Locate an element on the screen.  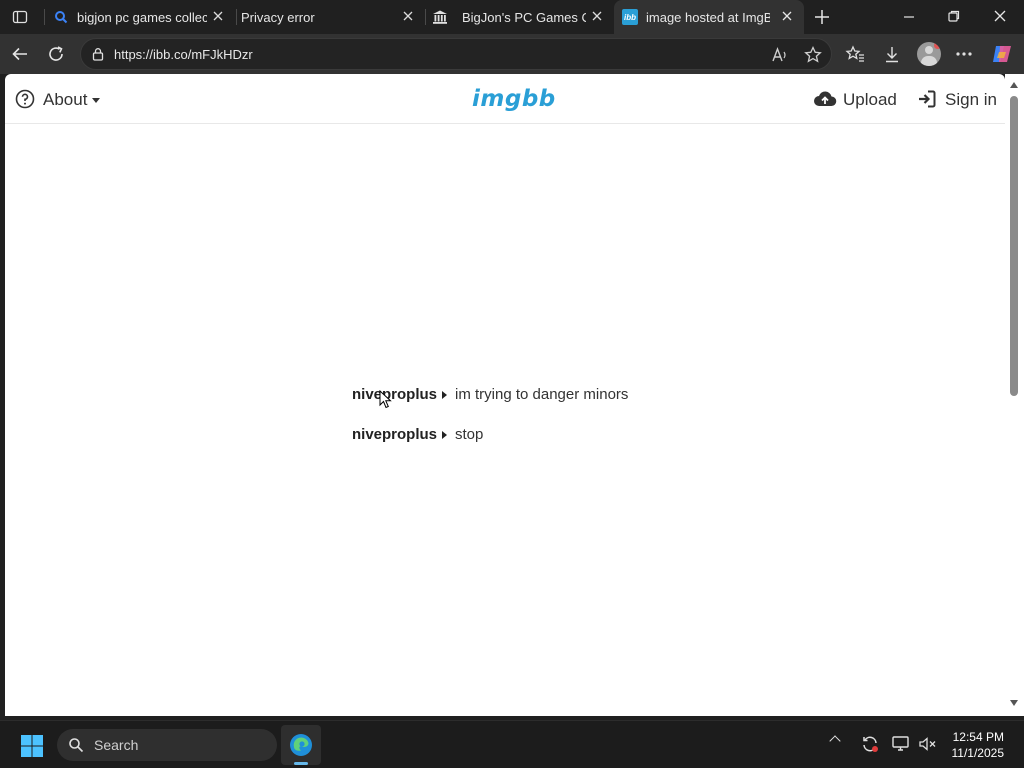
url-text: https://ibb.co/mFJkHDzr is located at coordinates (183, 54).